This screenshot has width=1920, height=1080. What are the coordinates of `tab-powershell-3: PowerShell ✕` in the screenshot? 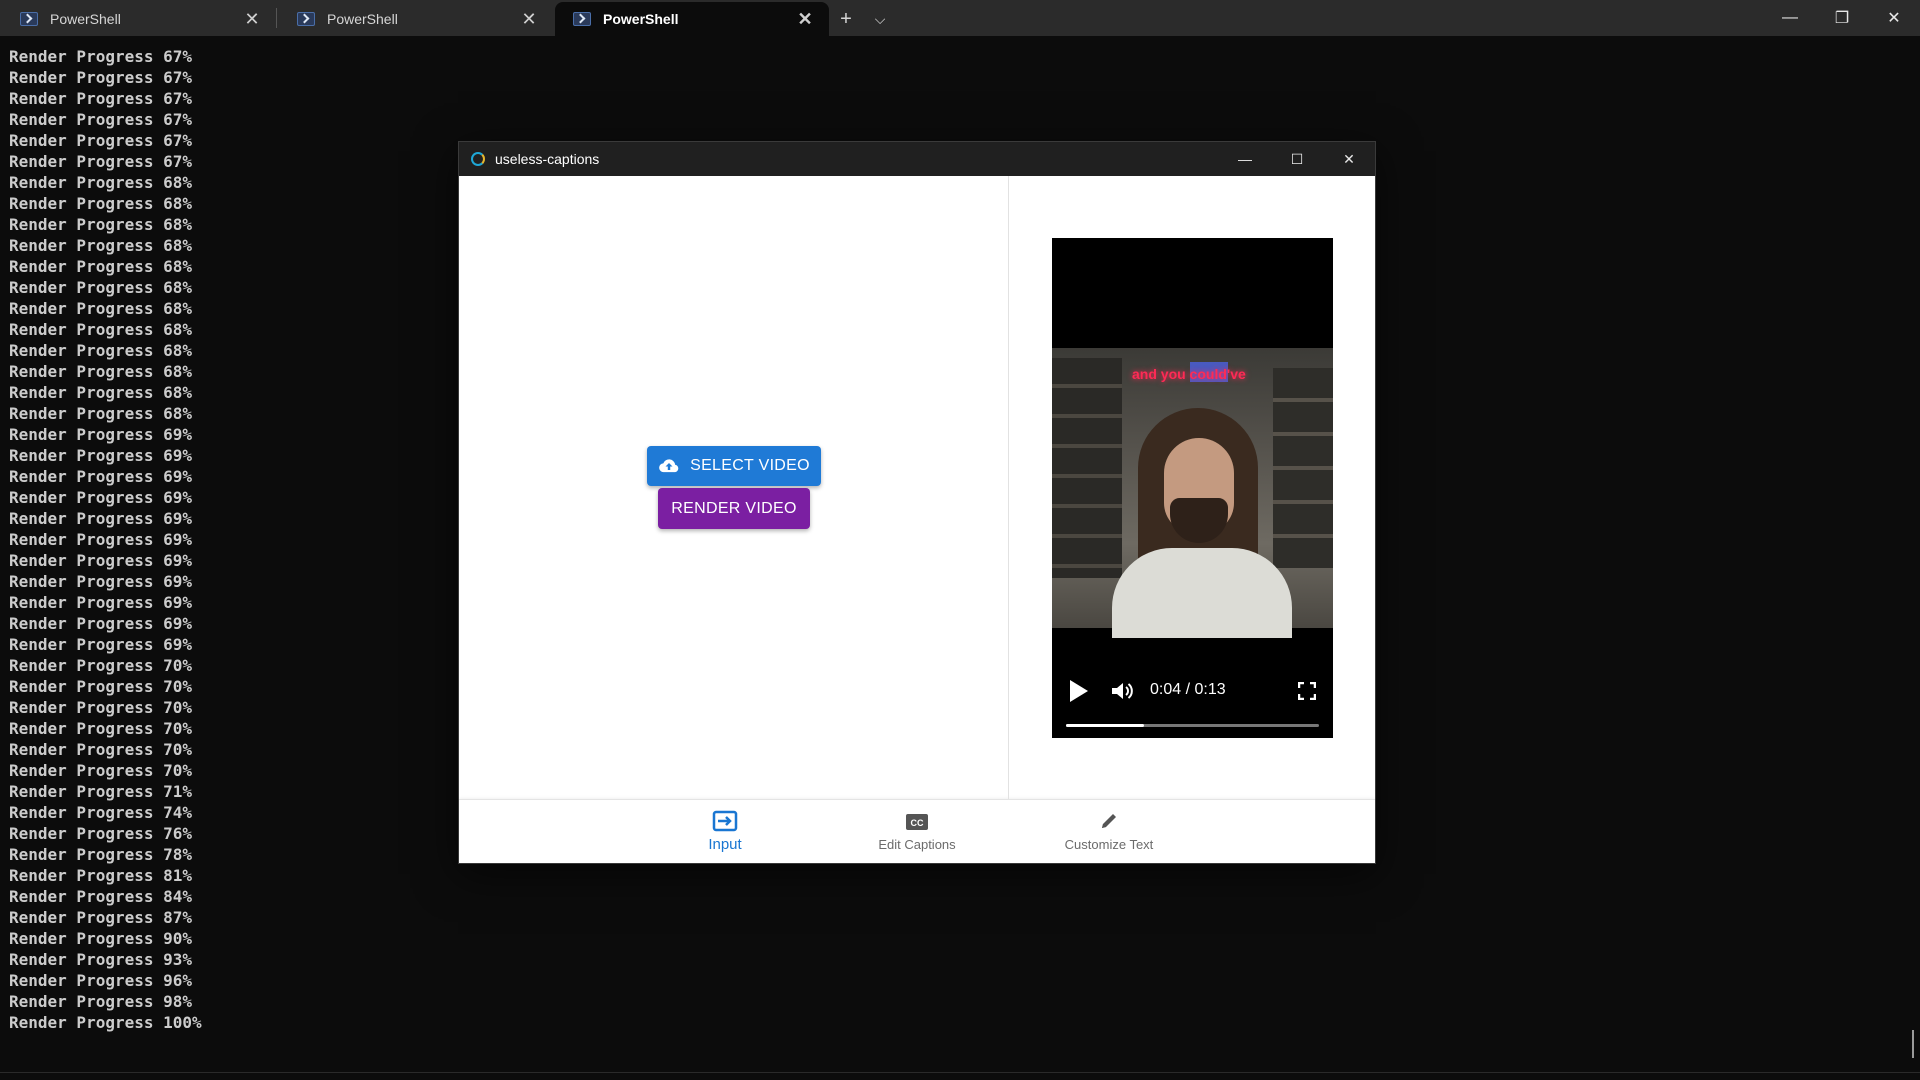 It's located at (692, 19).